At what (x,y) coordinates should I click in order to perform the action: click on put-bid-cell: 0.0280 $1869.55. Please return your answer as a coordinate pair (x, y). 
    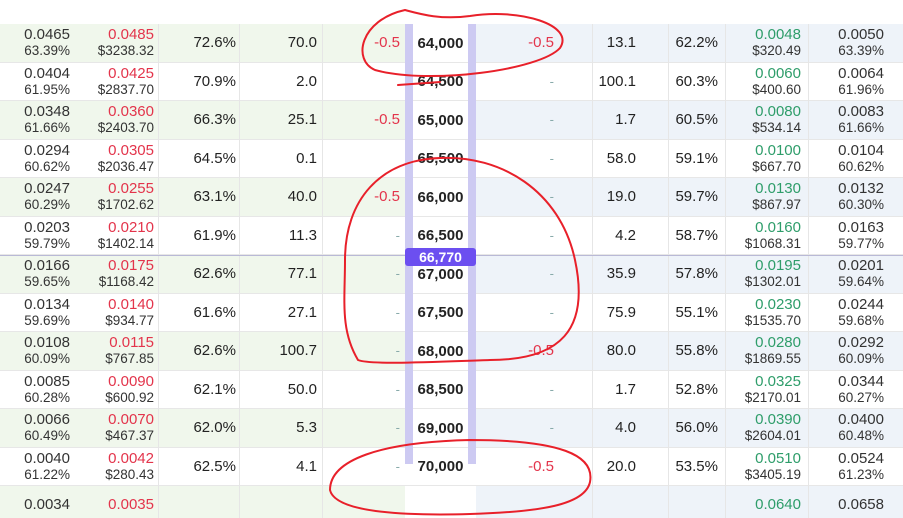
    Looking at the image, I should click on (763, 351).